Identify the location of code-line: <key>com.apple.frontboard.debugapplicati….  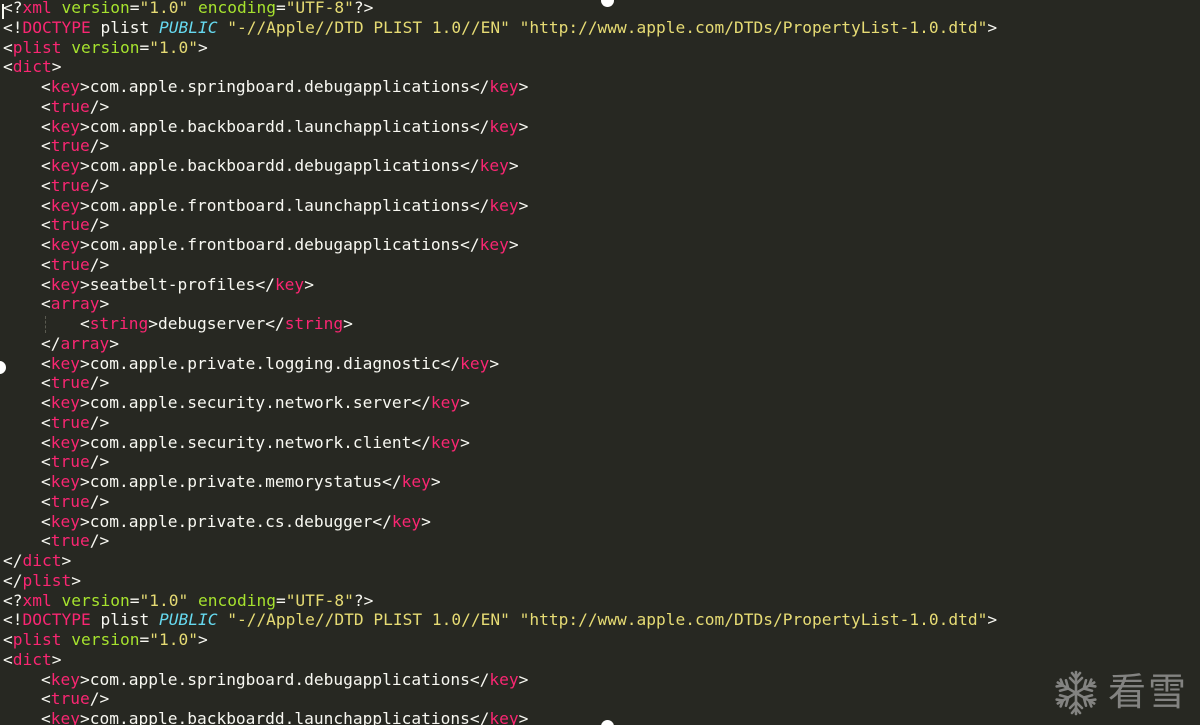
(601, 245).